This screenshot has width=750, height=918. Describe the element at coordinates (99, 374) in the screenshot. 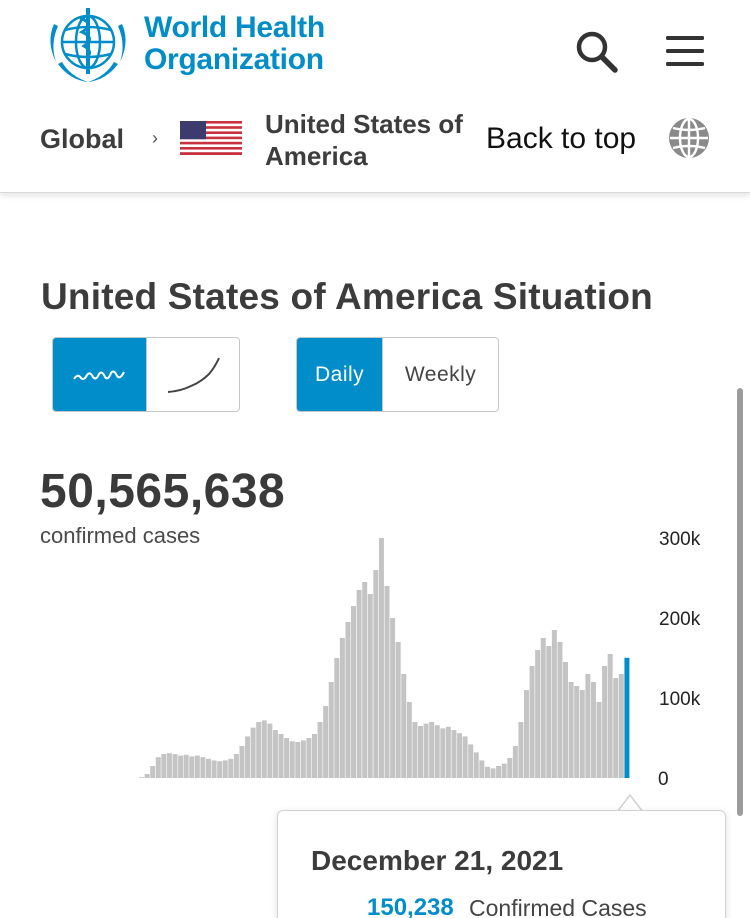

I see `daily-trend-option` at that location.